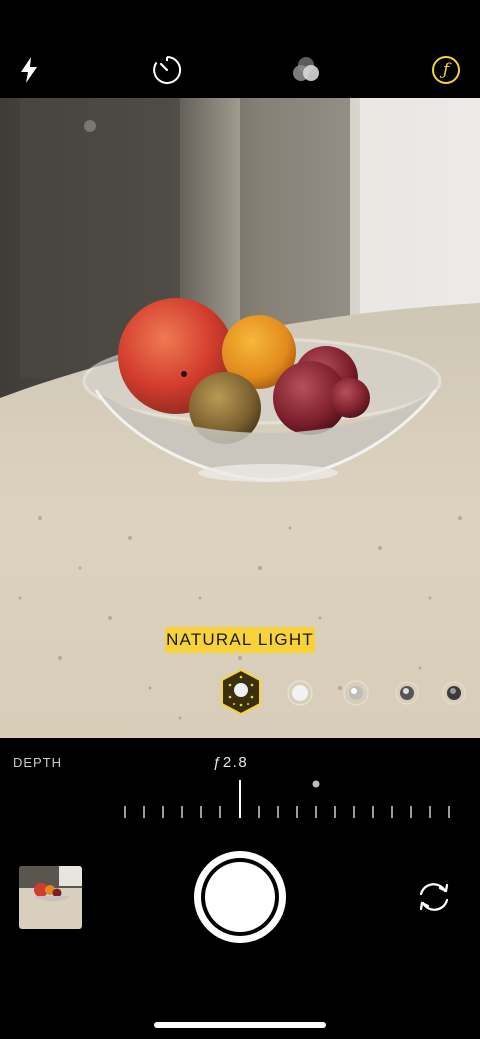  Describe the element at coordinates (454, 693) in the screenshot. I see `stage-light-mono-option` at that location.